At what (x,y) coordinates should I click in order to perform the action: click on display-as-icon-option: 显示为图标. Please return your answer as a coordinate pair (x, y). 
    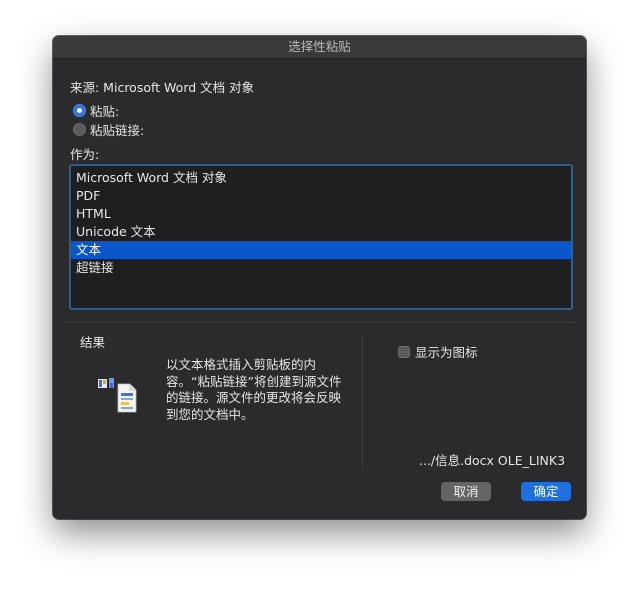
    Looking at the image, I should click on (438, 351).